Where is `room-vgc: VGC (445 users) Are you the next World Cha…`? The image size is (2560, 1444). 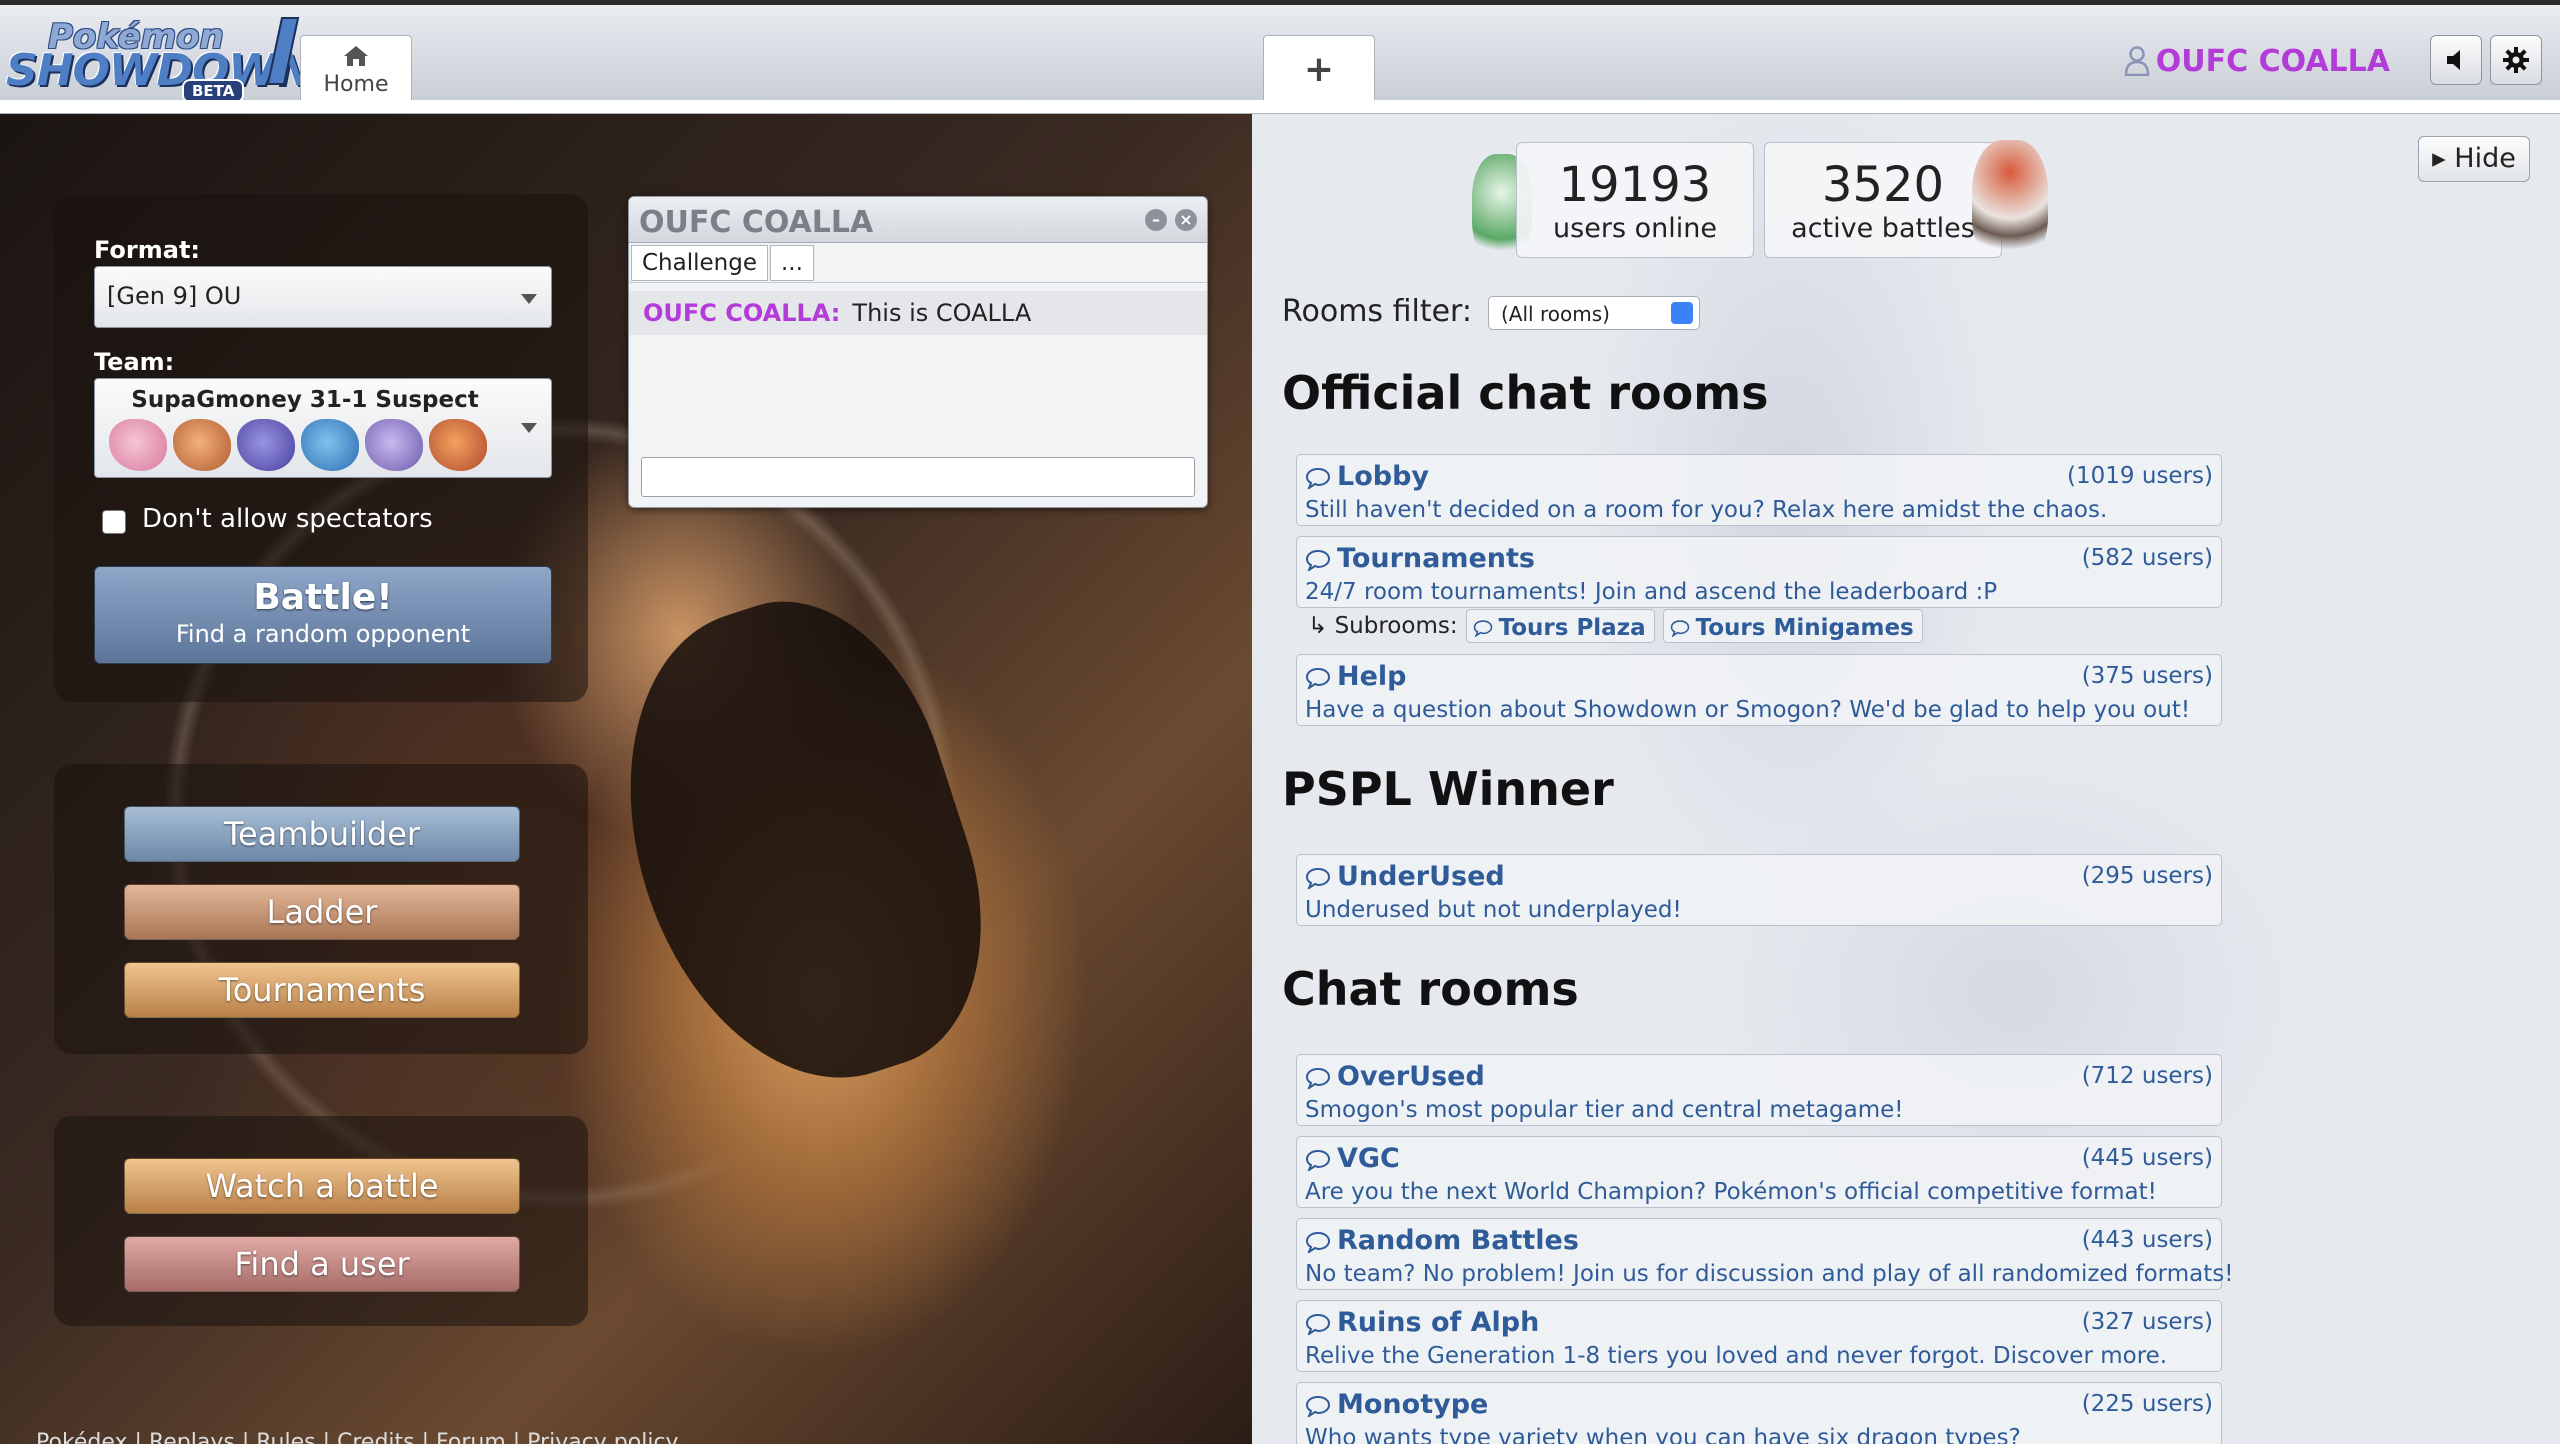 room-vgc: VGC (445 users) Are you the next World Cha… is located at coordinates (1759, 1172).